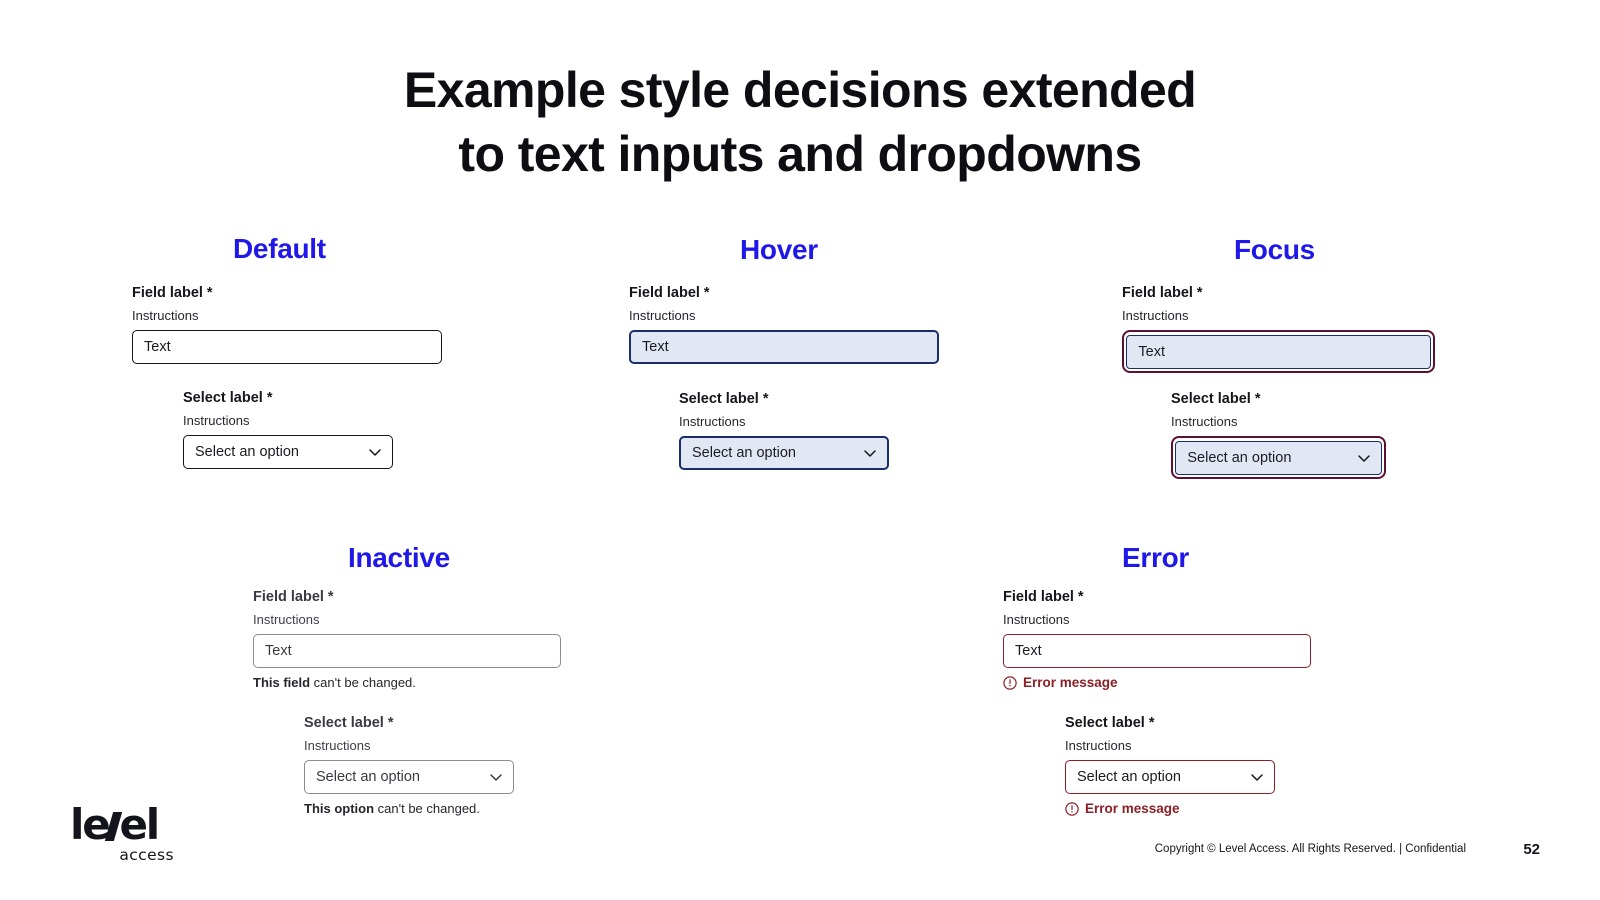 Image resolution: width=1600 pixels, height=900 pixels. What do you see at coordinates (1278, 328) in the screenshot?
I see `field-group-focus-text: Field label * Instructions Text` at bounding box center [1278, 328].